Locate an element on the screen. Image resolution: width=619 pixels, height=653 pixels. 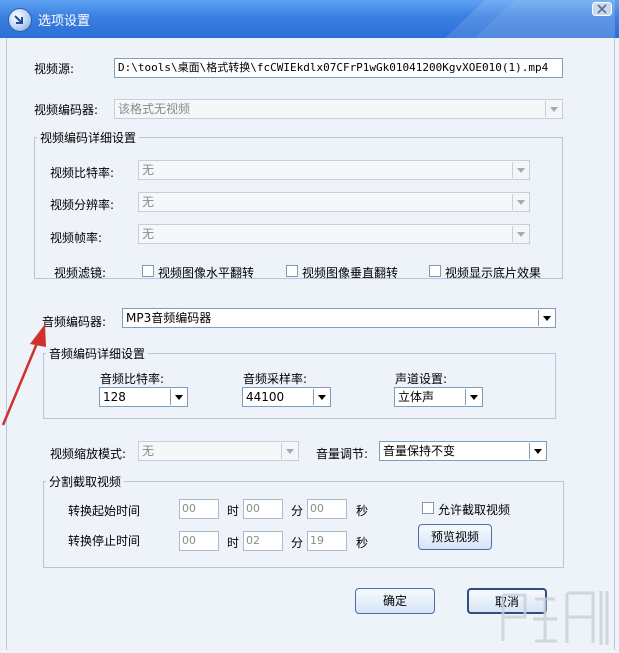
stop-minute-unit: 分 is located at coordinates (297, 543).